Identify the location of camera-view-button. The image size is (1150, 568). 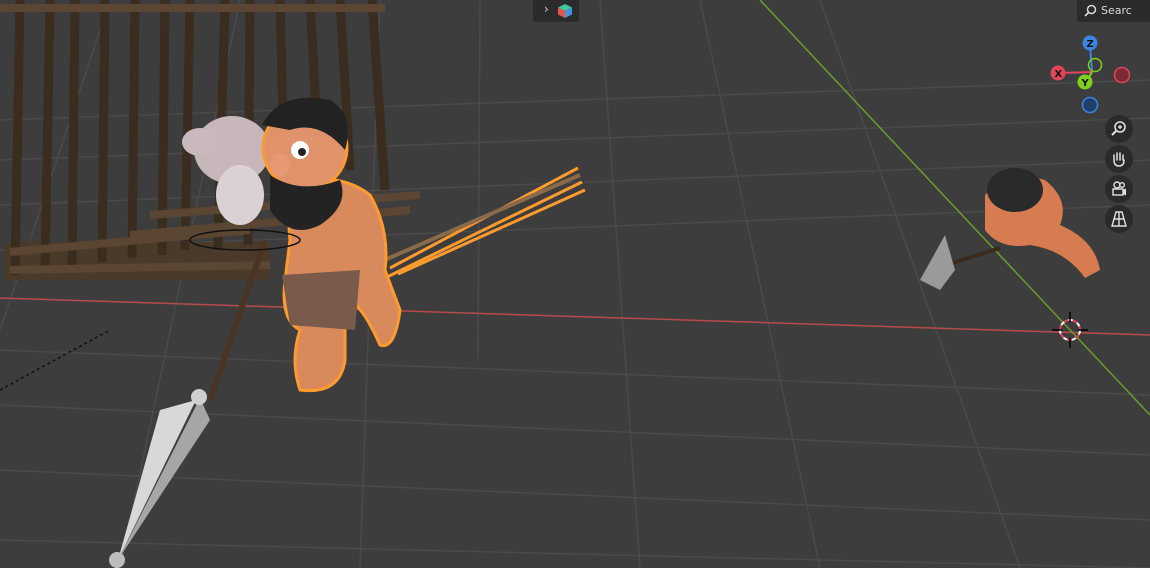
(1119, 189).